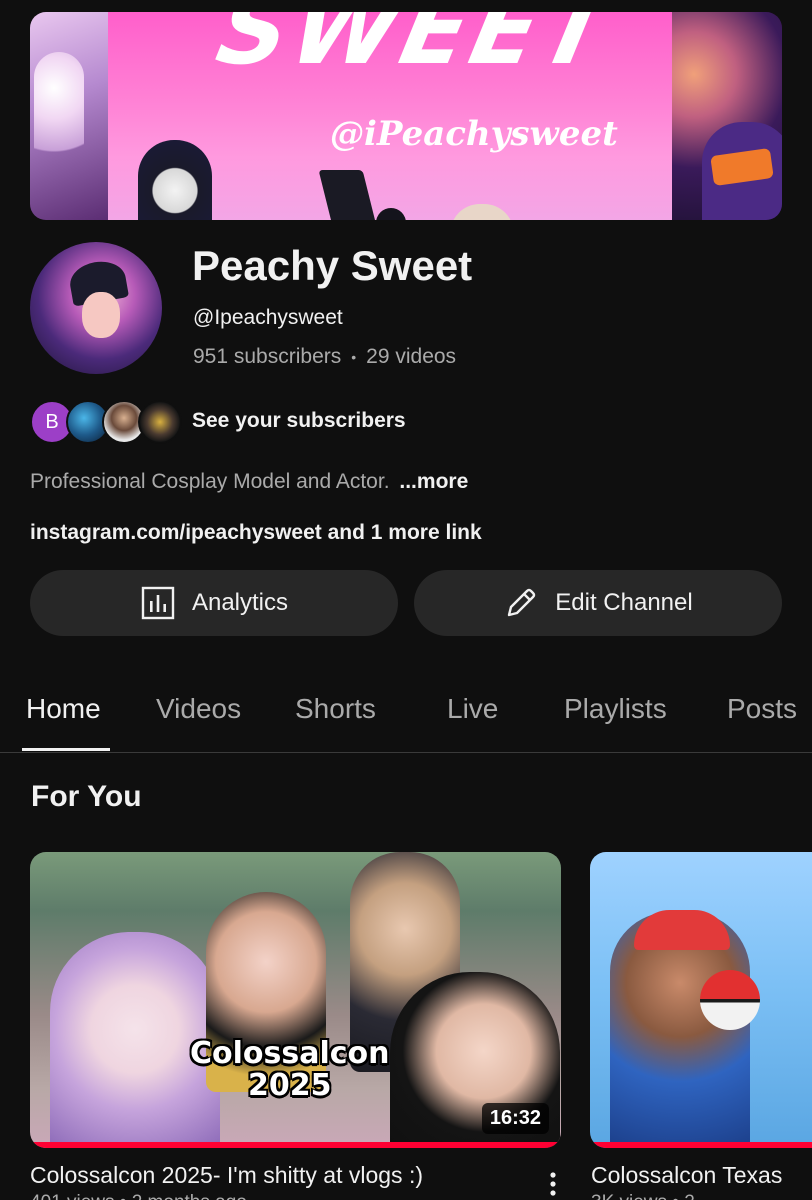 The height and width of the screenshot is (1200, 812). What do you see at coordinates (268, 317) in the screenshot?
I see `channel-handle: @Ipeachysweet` at bounding box center [268, 317].